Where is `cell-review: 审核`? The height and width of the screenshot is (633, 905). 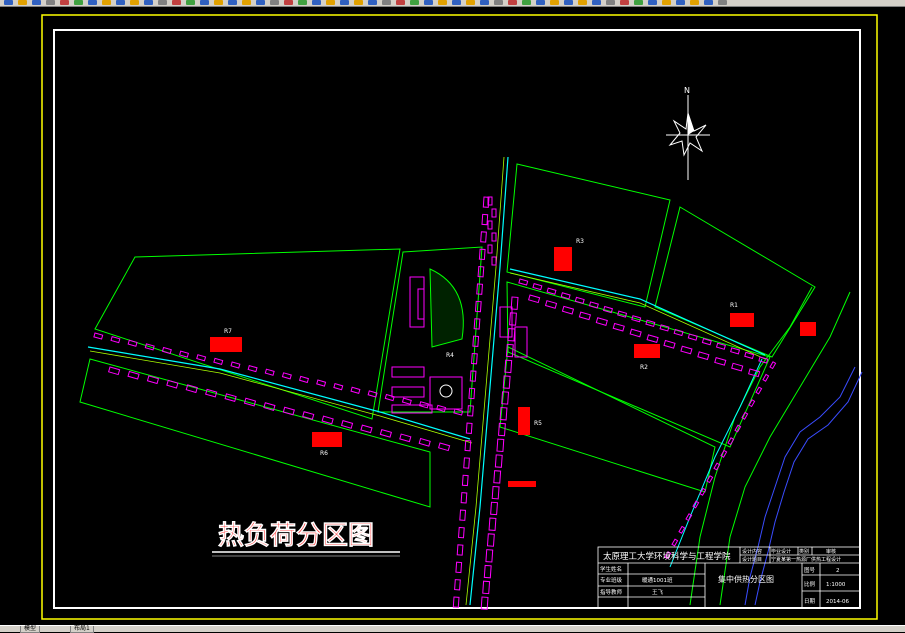
cell-review: 审核 is located at coordinates (831, 551).